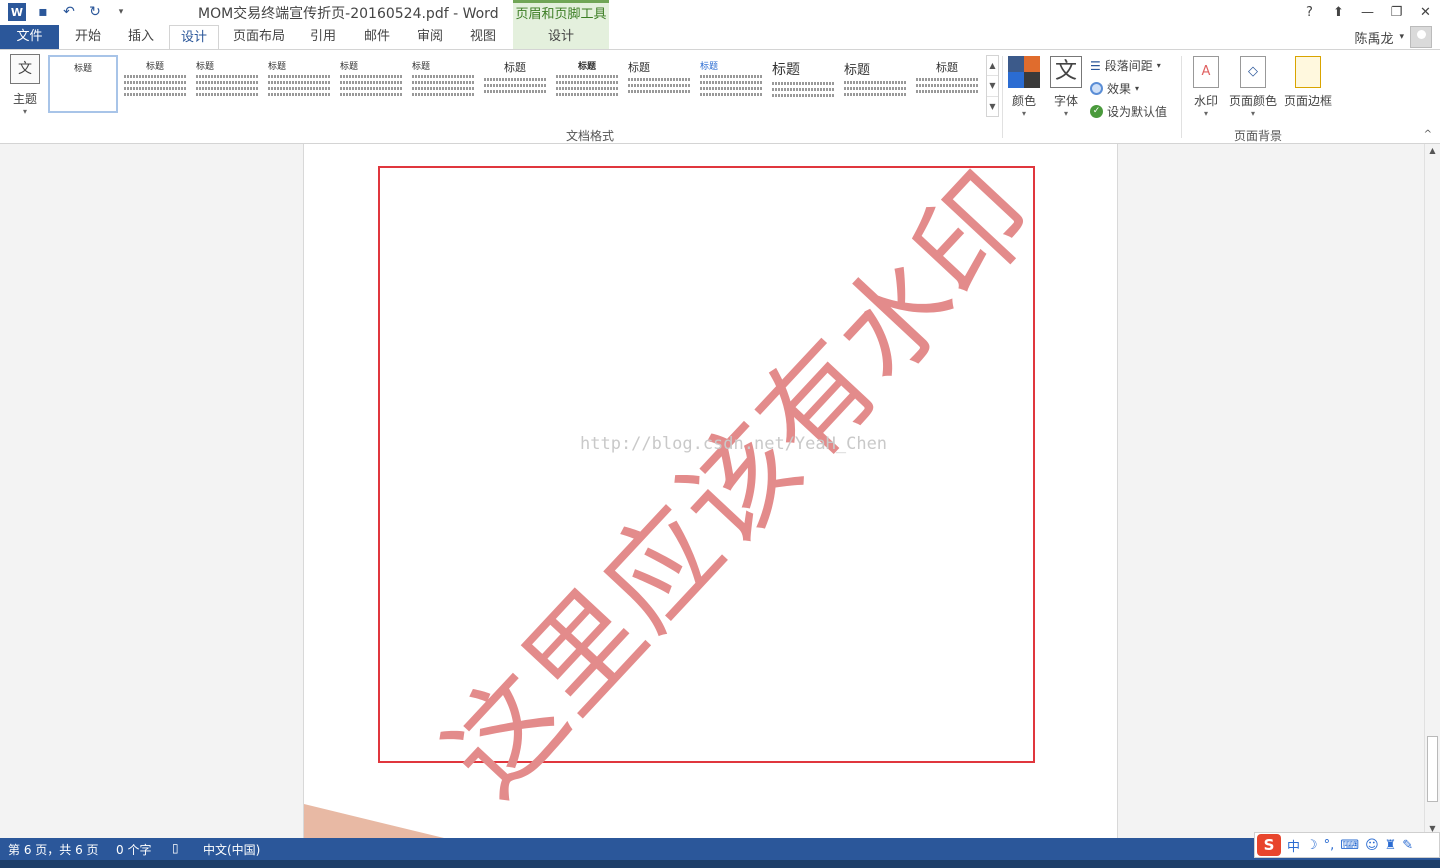  Describe the element at coordinates (1374, 39) in the screenshot. I see `user-name: 陈禹龙` at that location.